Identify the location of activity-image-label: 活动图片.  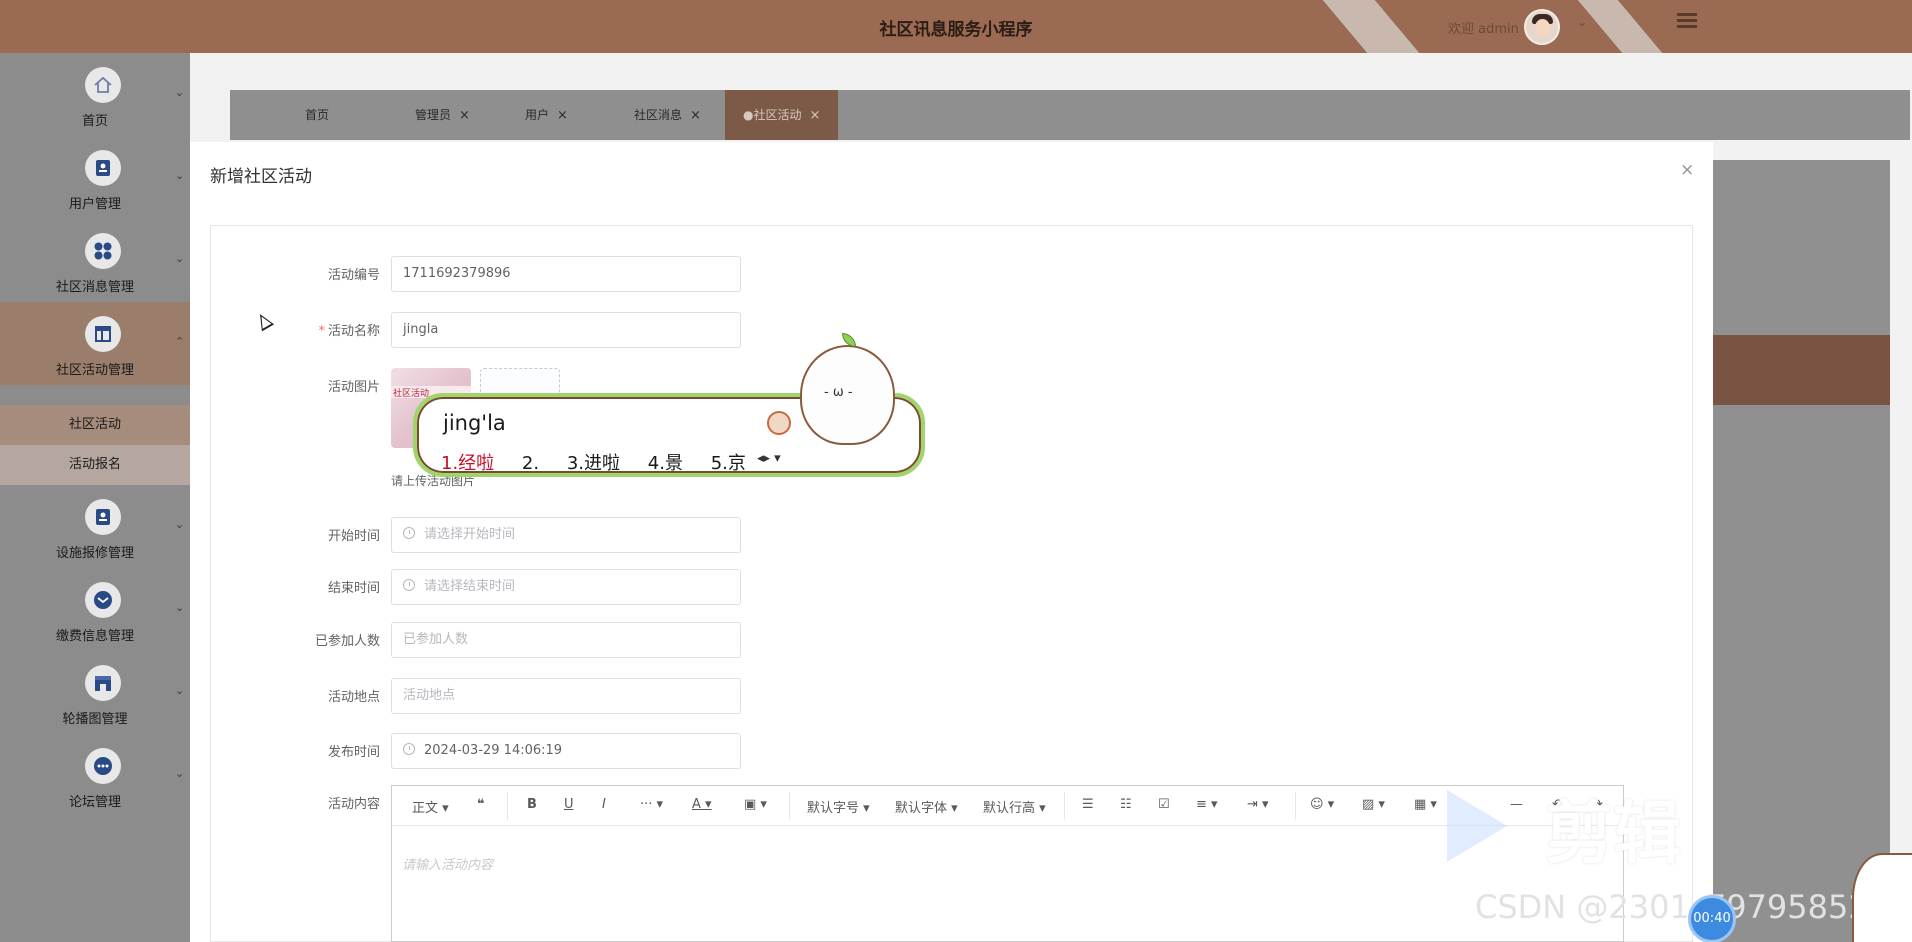
(353, 387).